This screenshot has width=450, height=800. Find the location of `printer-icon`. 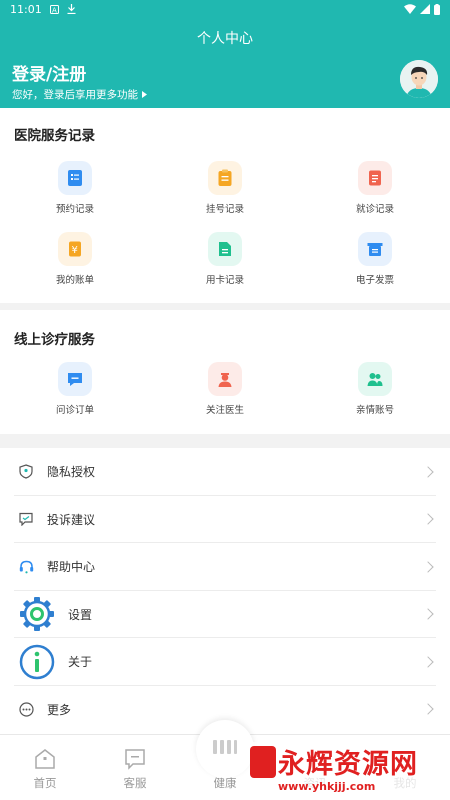

printer-icon is located at coordinates (375, 249).